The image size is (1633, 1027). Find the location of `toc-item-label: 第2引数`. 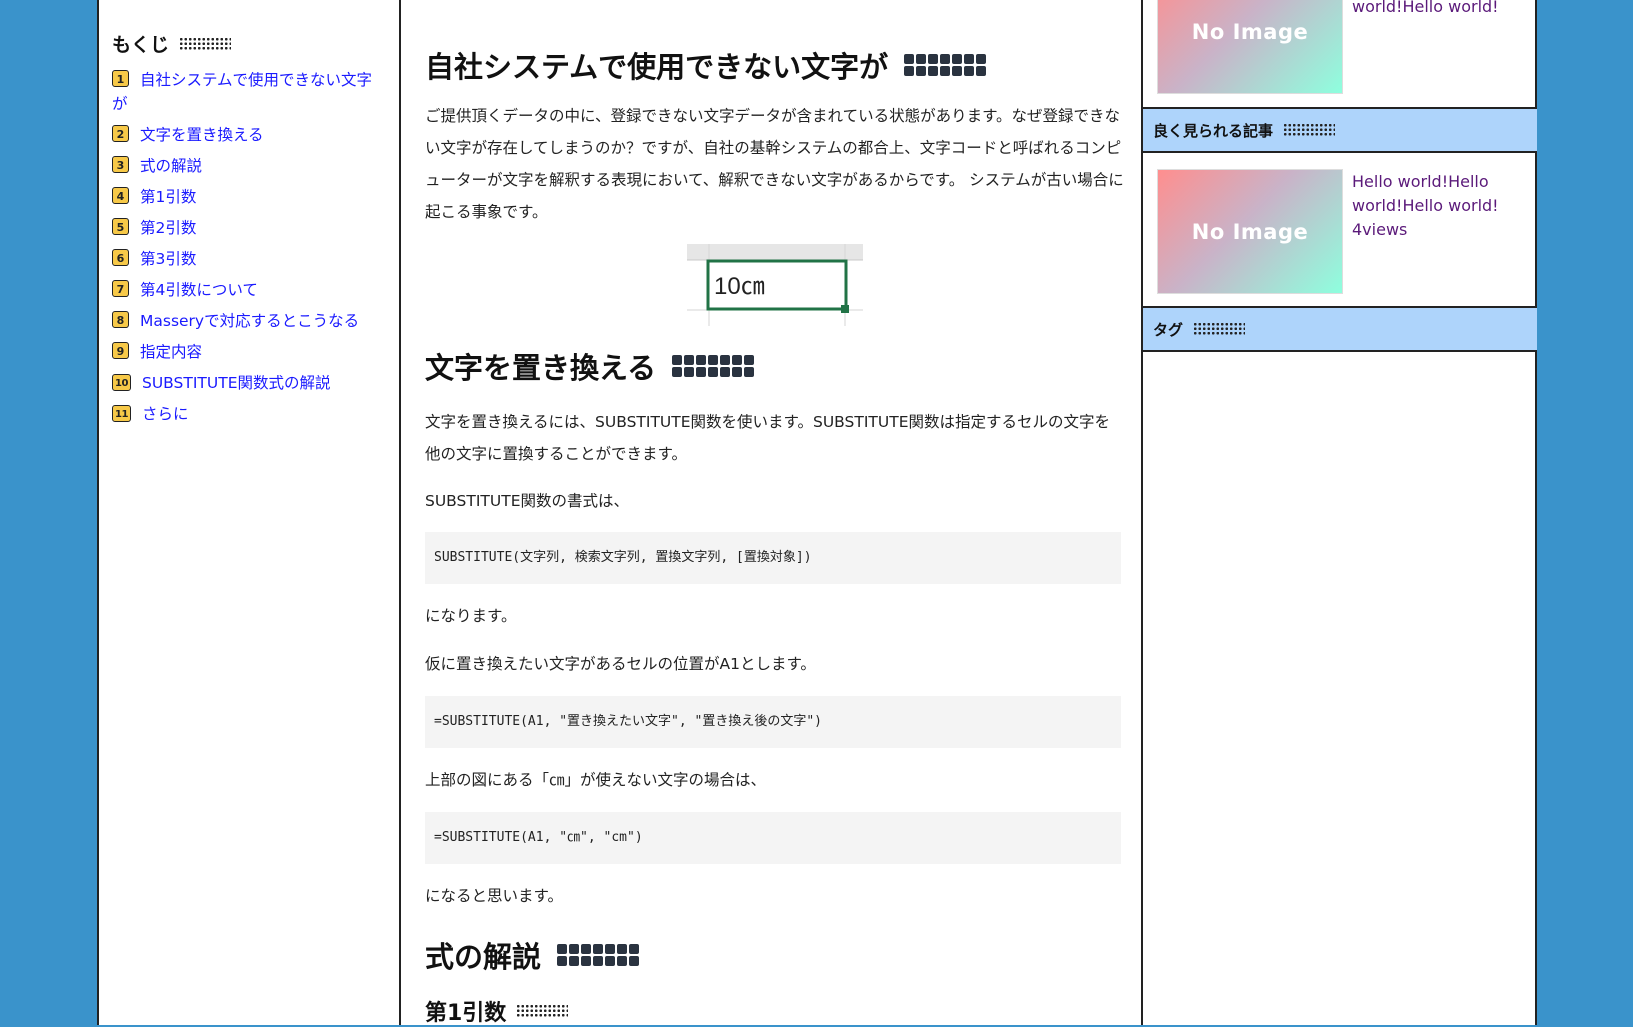

toc-item-label: 第2引数 is located at coordinates (168, 228).